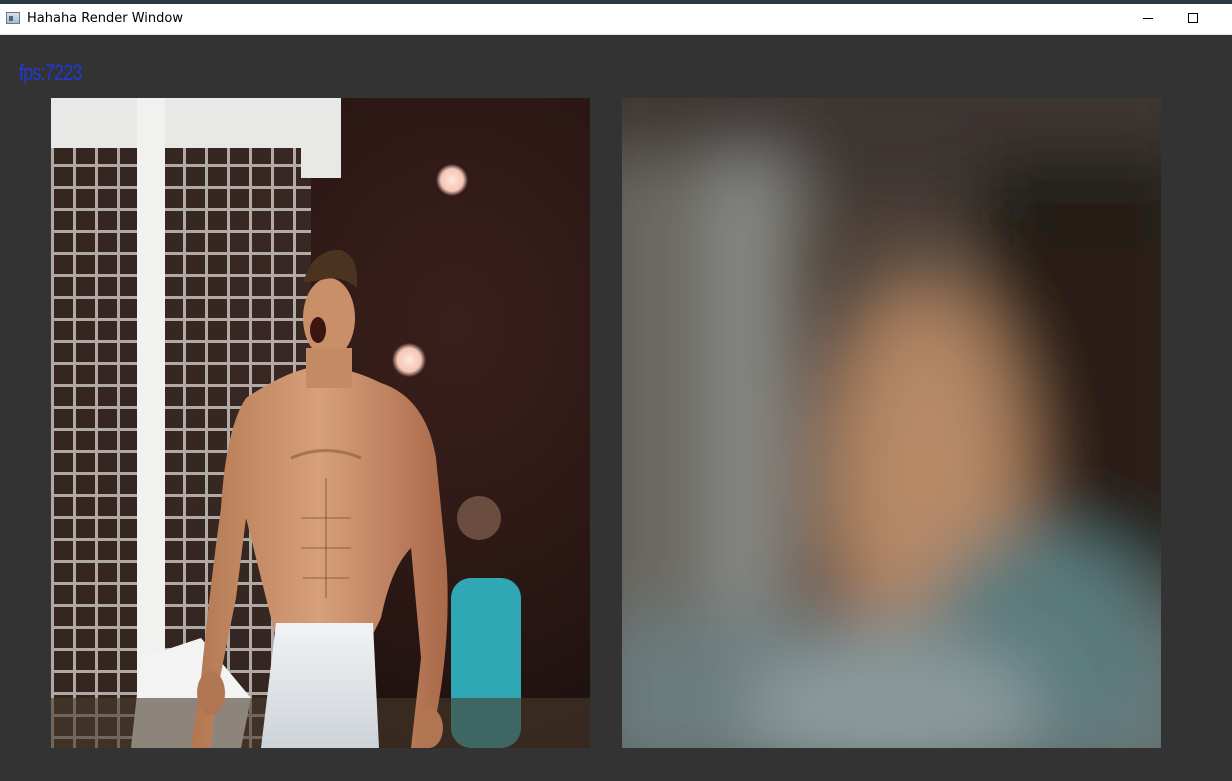 The height and width of the screenshot is (781, 1232). Describe the element at coordinates (50, 72) in the screenshot. I see `fps-counter: fps:7223` at that location.